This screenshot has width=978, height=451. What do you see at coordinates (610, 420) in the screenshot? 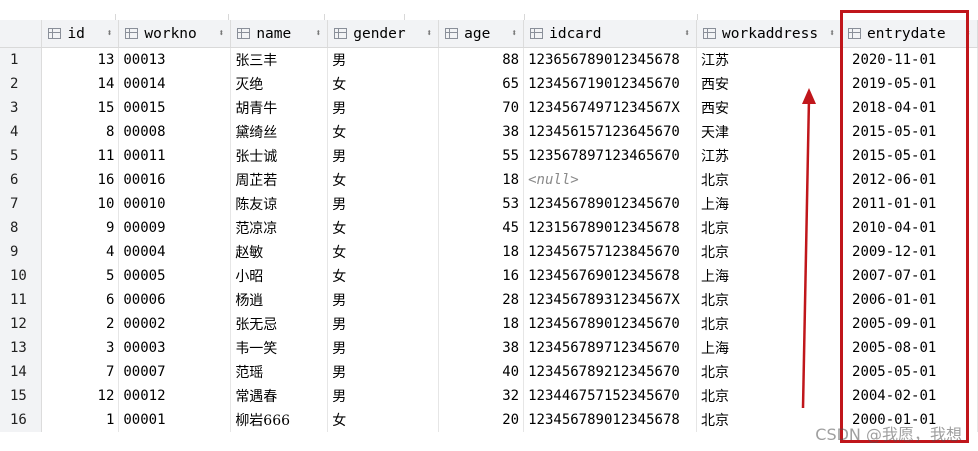
I see `cell-idcard: 123456789012345678` at bounding box center [610, 420].